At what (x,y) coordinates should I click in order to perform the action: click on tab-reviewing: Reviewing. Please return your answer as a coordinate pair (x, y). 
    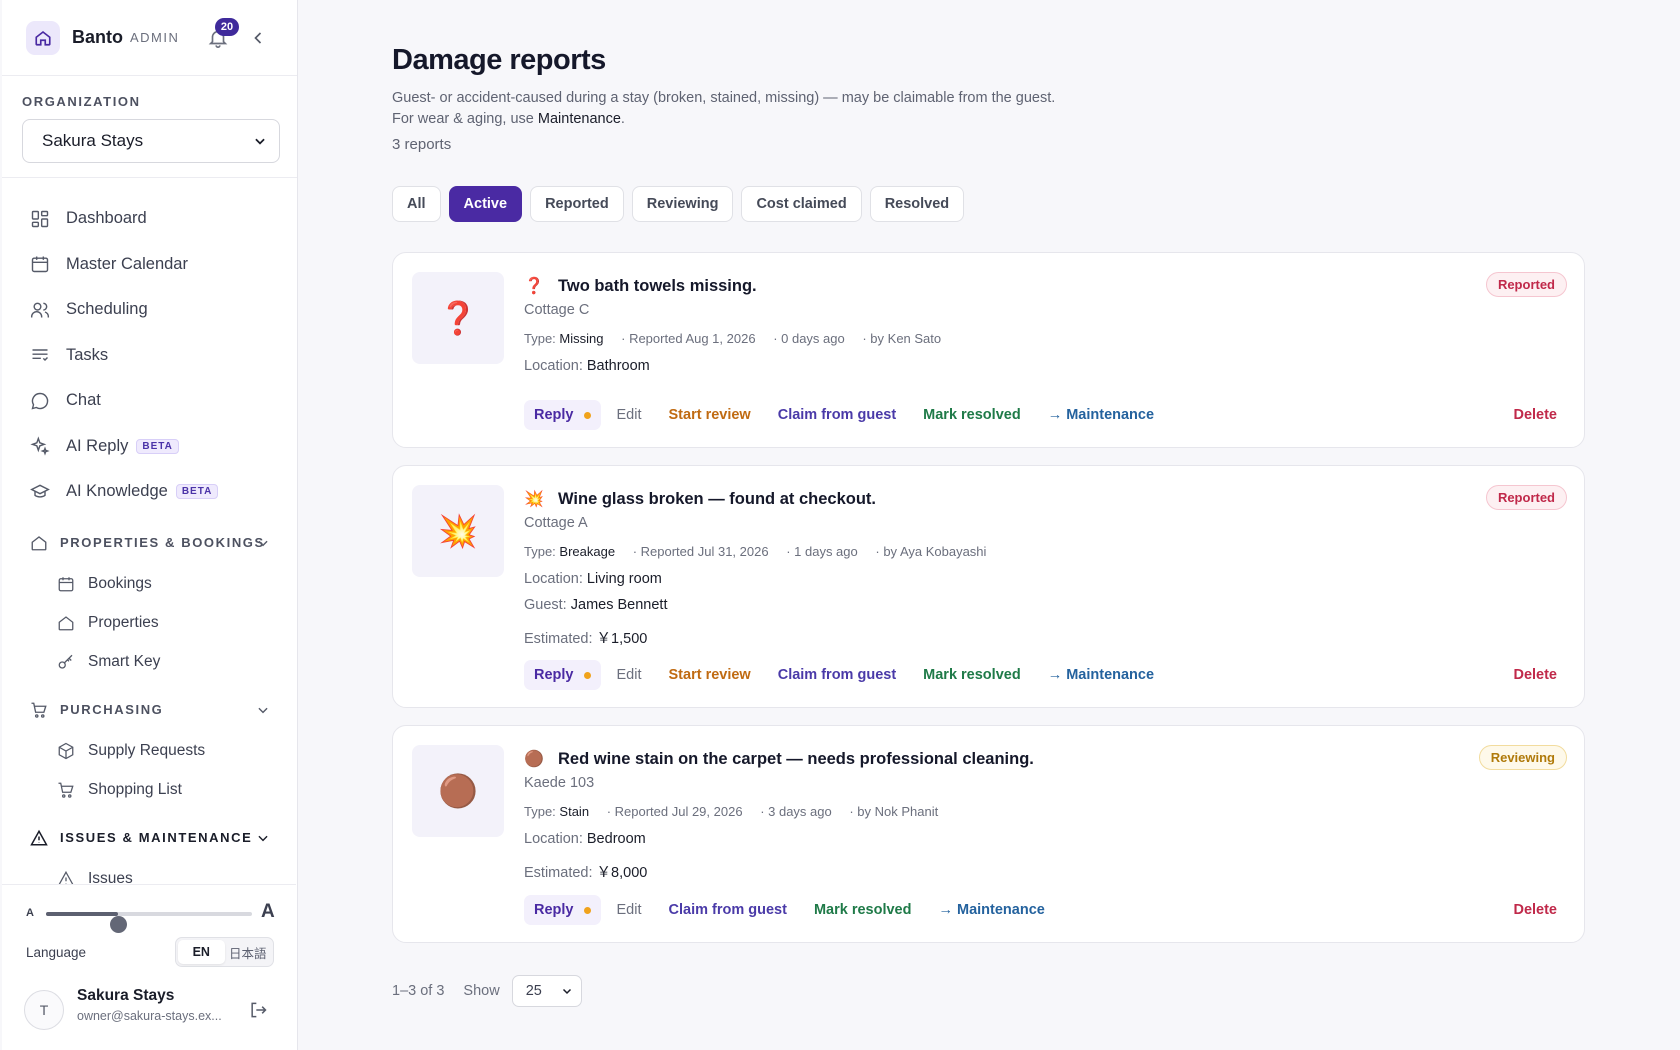
    Looking at the image, I should click on (682, 204).